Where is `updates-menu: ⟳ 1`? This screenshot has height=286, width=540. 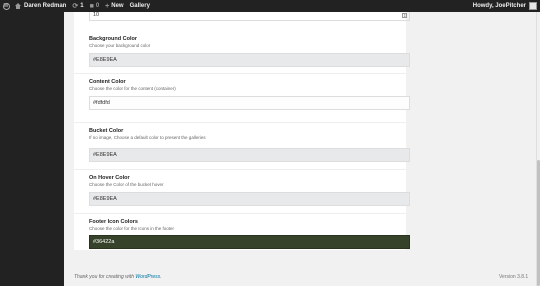 updates-menu: ⟳ 1 is located at coordinates (77, 6).